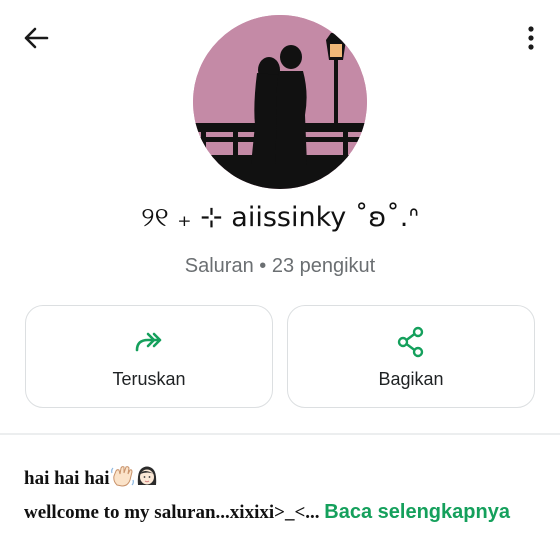  Describe the element at coordinates (122, 481) in the screenshot. I see `waving-hand-emoji` at that location.